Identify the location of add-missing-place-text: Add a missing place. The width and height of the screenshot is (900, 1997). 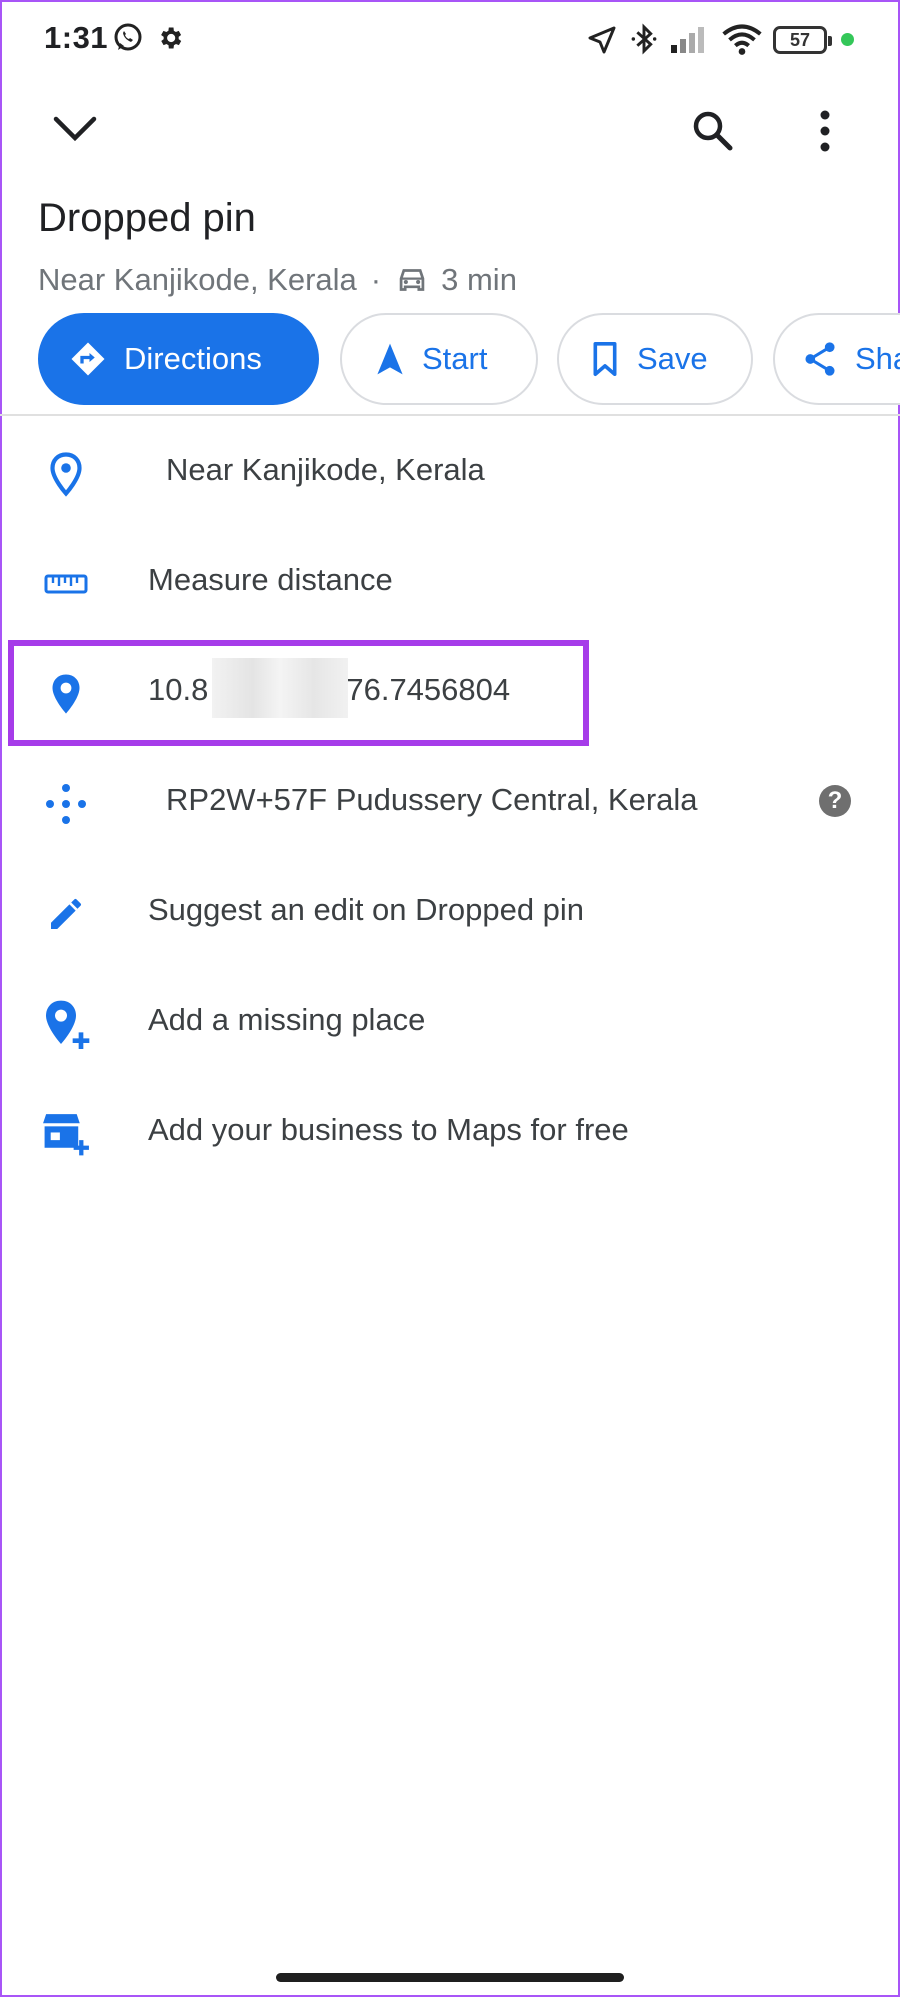
(287, 1019).